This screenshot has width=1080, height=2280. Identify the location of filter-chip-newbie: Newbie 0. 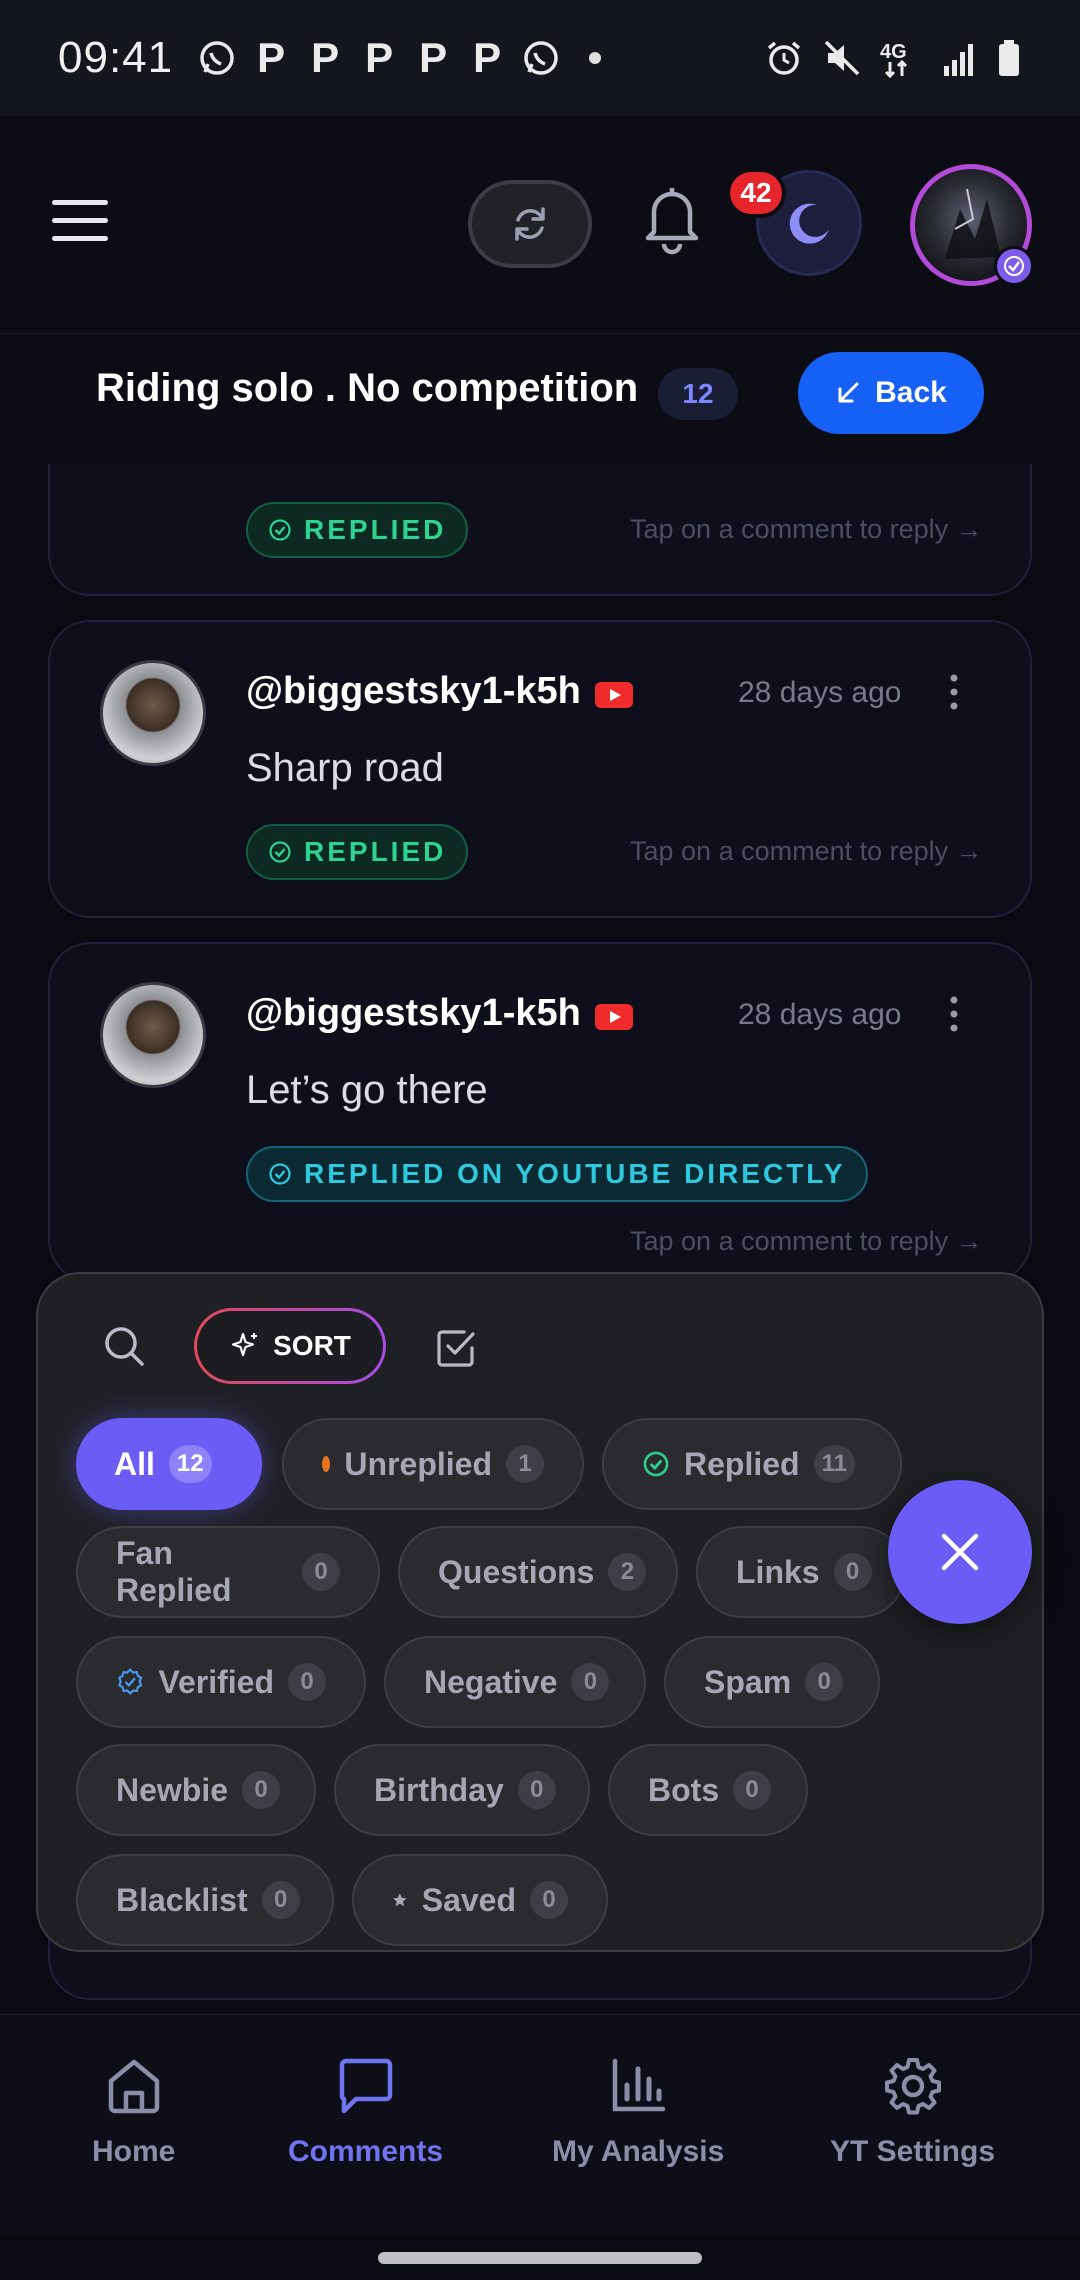
(196, 1790).